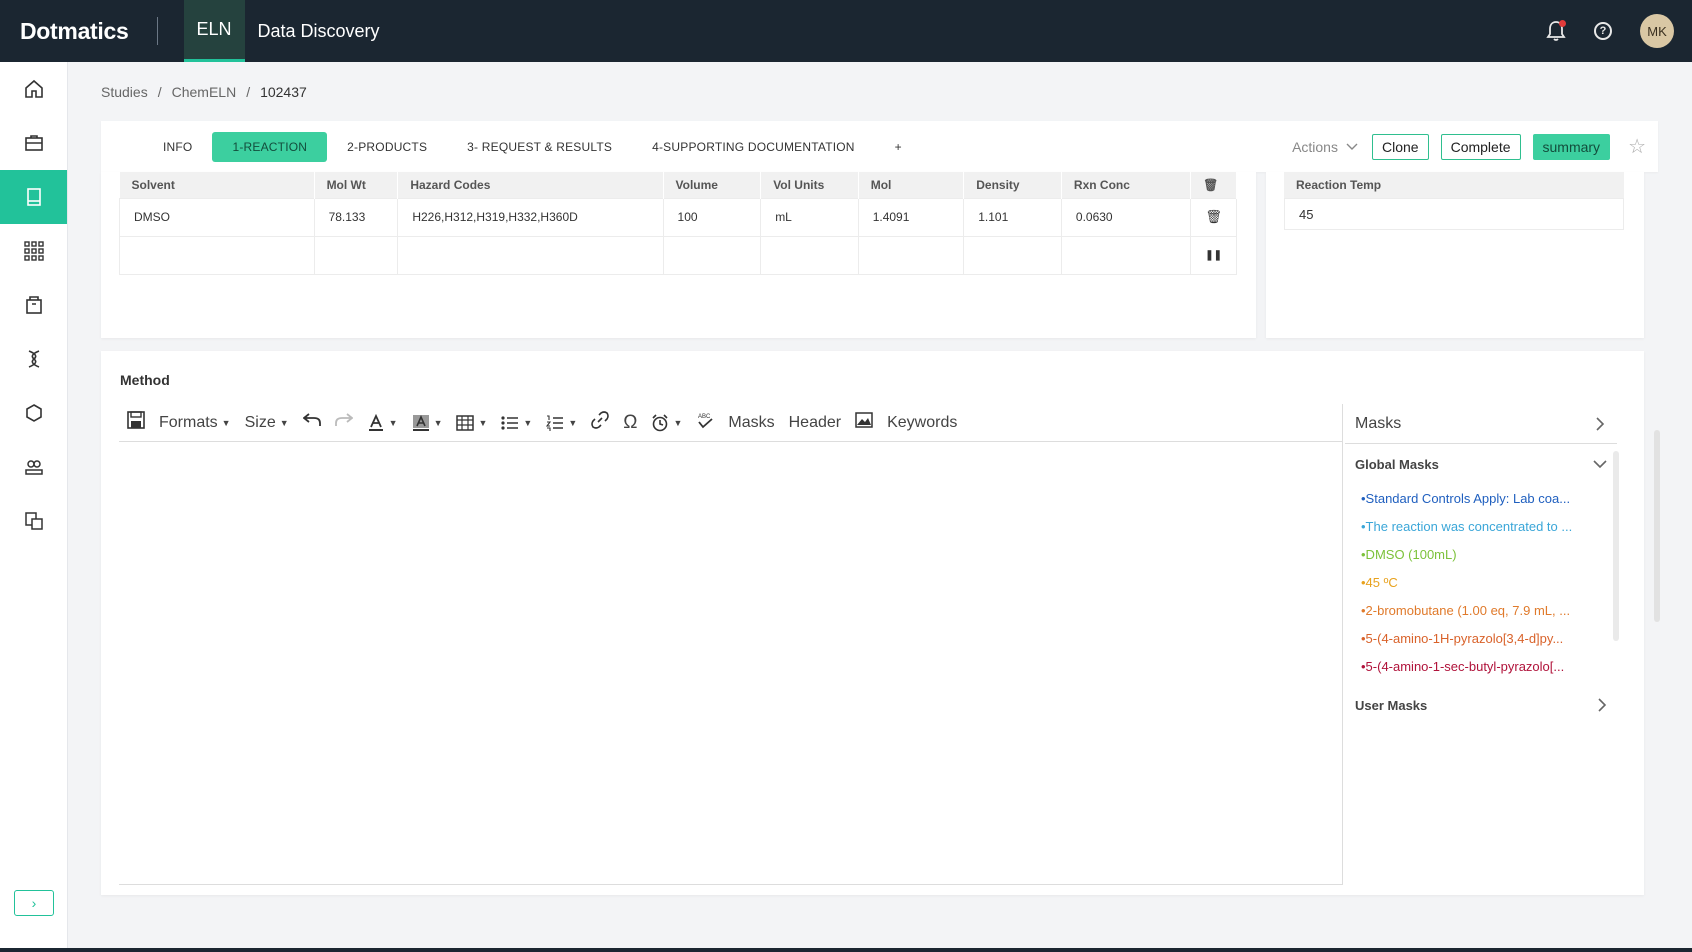 Image resolution: width=1692 pixels, height=952 pixels. I want to click on sidebar-item-chemistry, so click(33, 413).